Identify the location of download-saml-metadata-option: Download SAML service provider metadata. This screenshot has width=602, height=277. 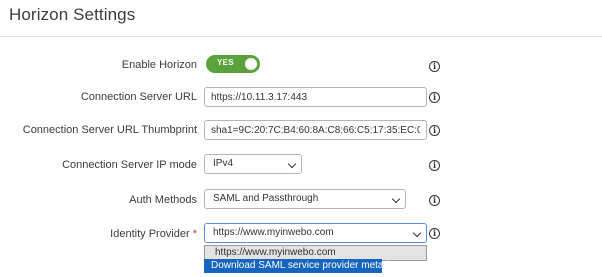
(303, 266).